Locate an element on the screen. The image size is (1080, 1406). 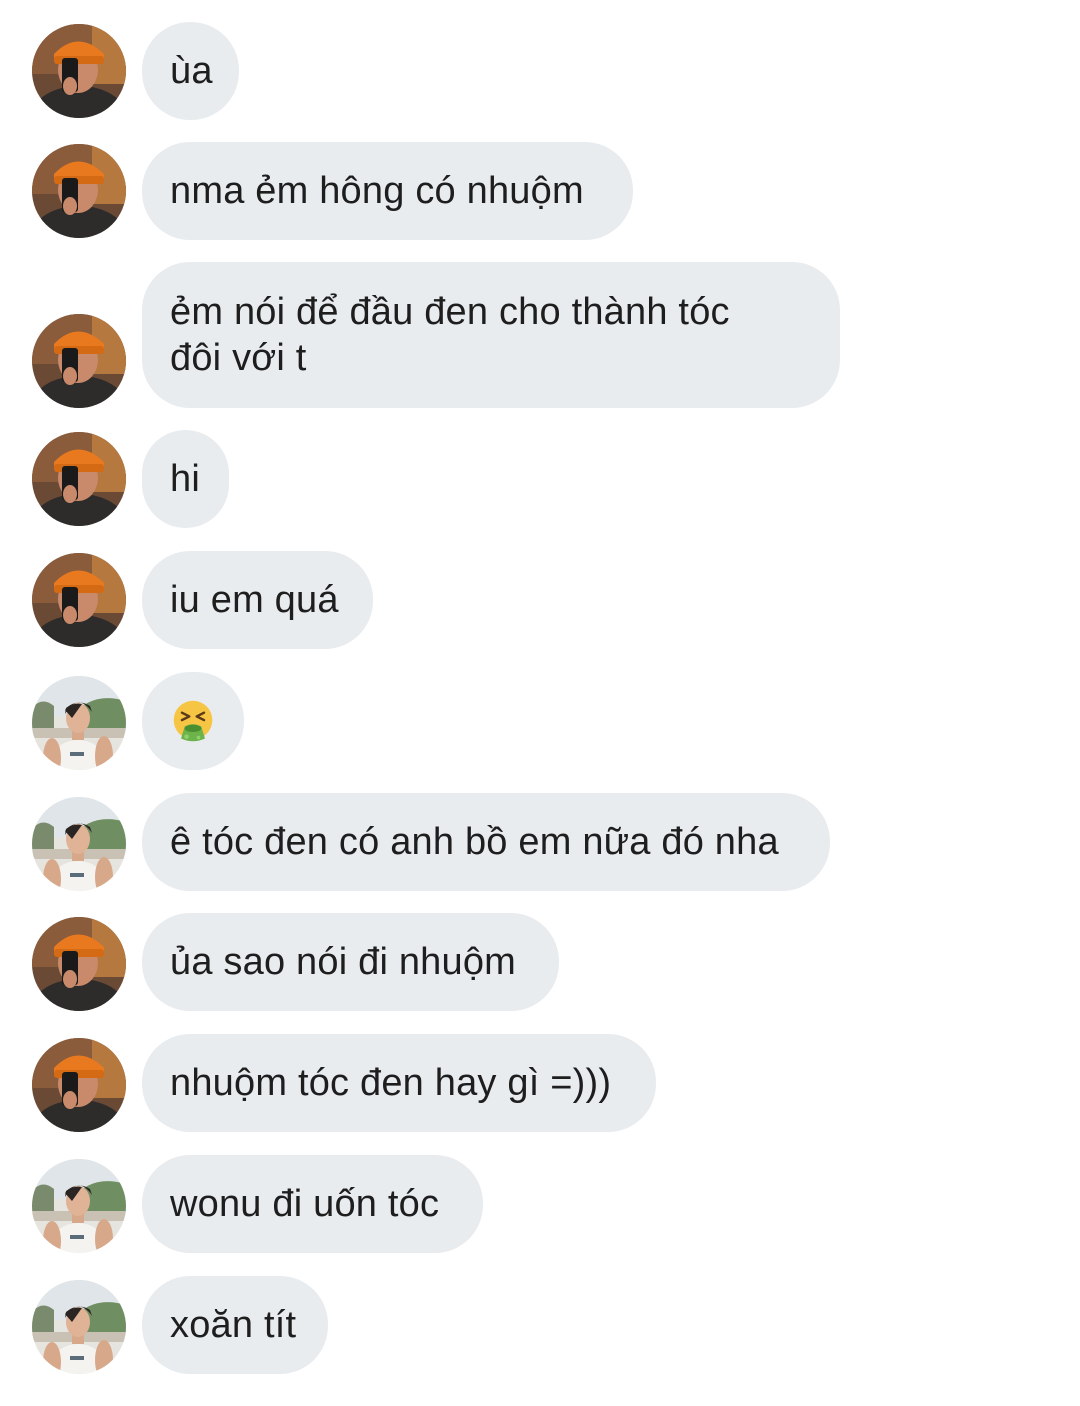
message-bubble: wonu đi uốn tóc is located at coordinates (312, 1204).